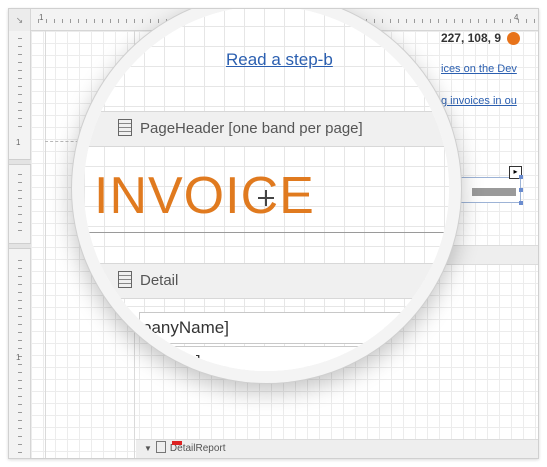  What do you see at coordinates (479, 101) in the screenshot?
I see `link-background: g invoices in ou` at bounding box center [479, 101].